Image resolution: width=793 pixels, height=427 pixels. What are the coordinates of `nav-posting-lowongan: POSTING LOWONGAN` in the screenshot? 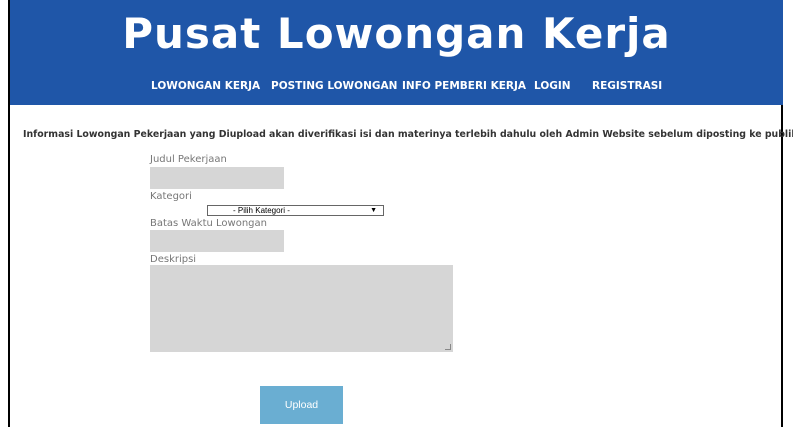 It's located at (334, 86).